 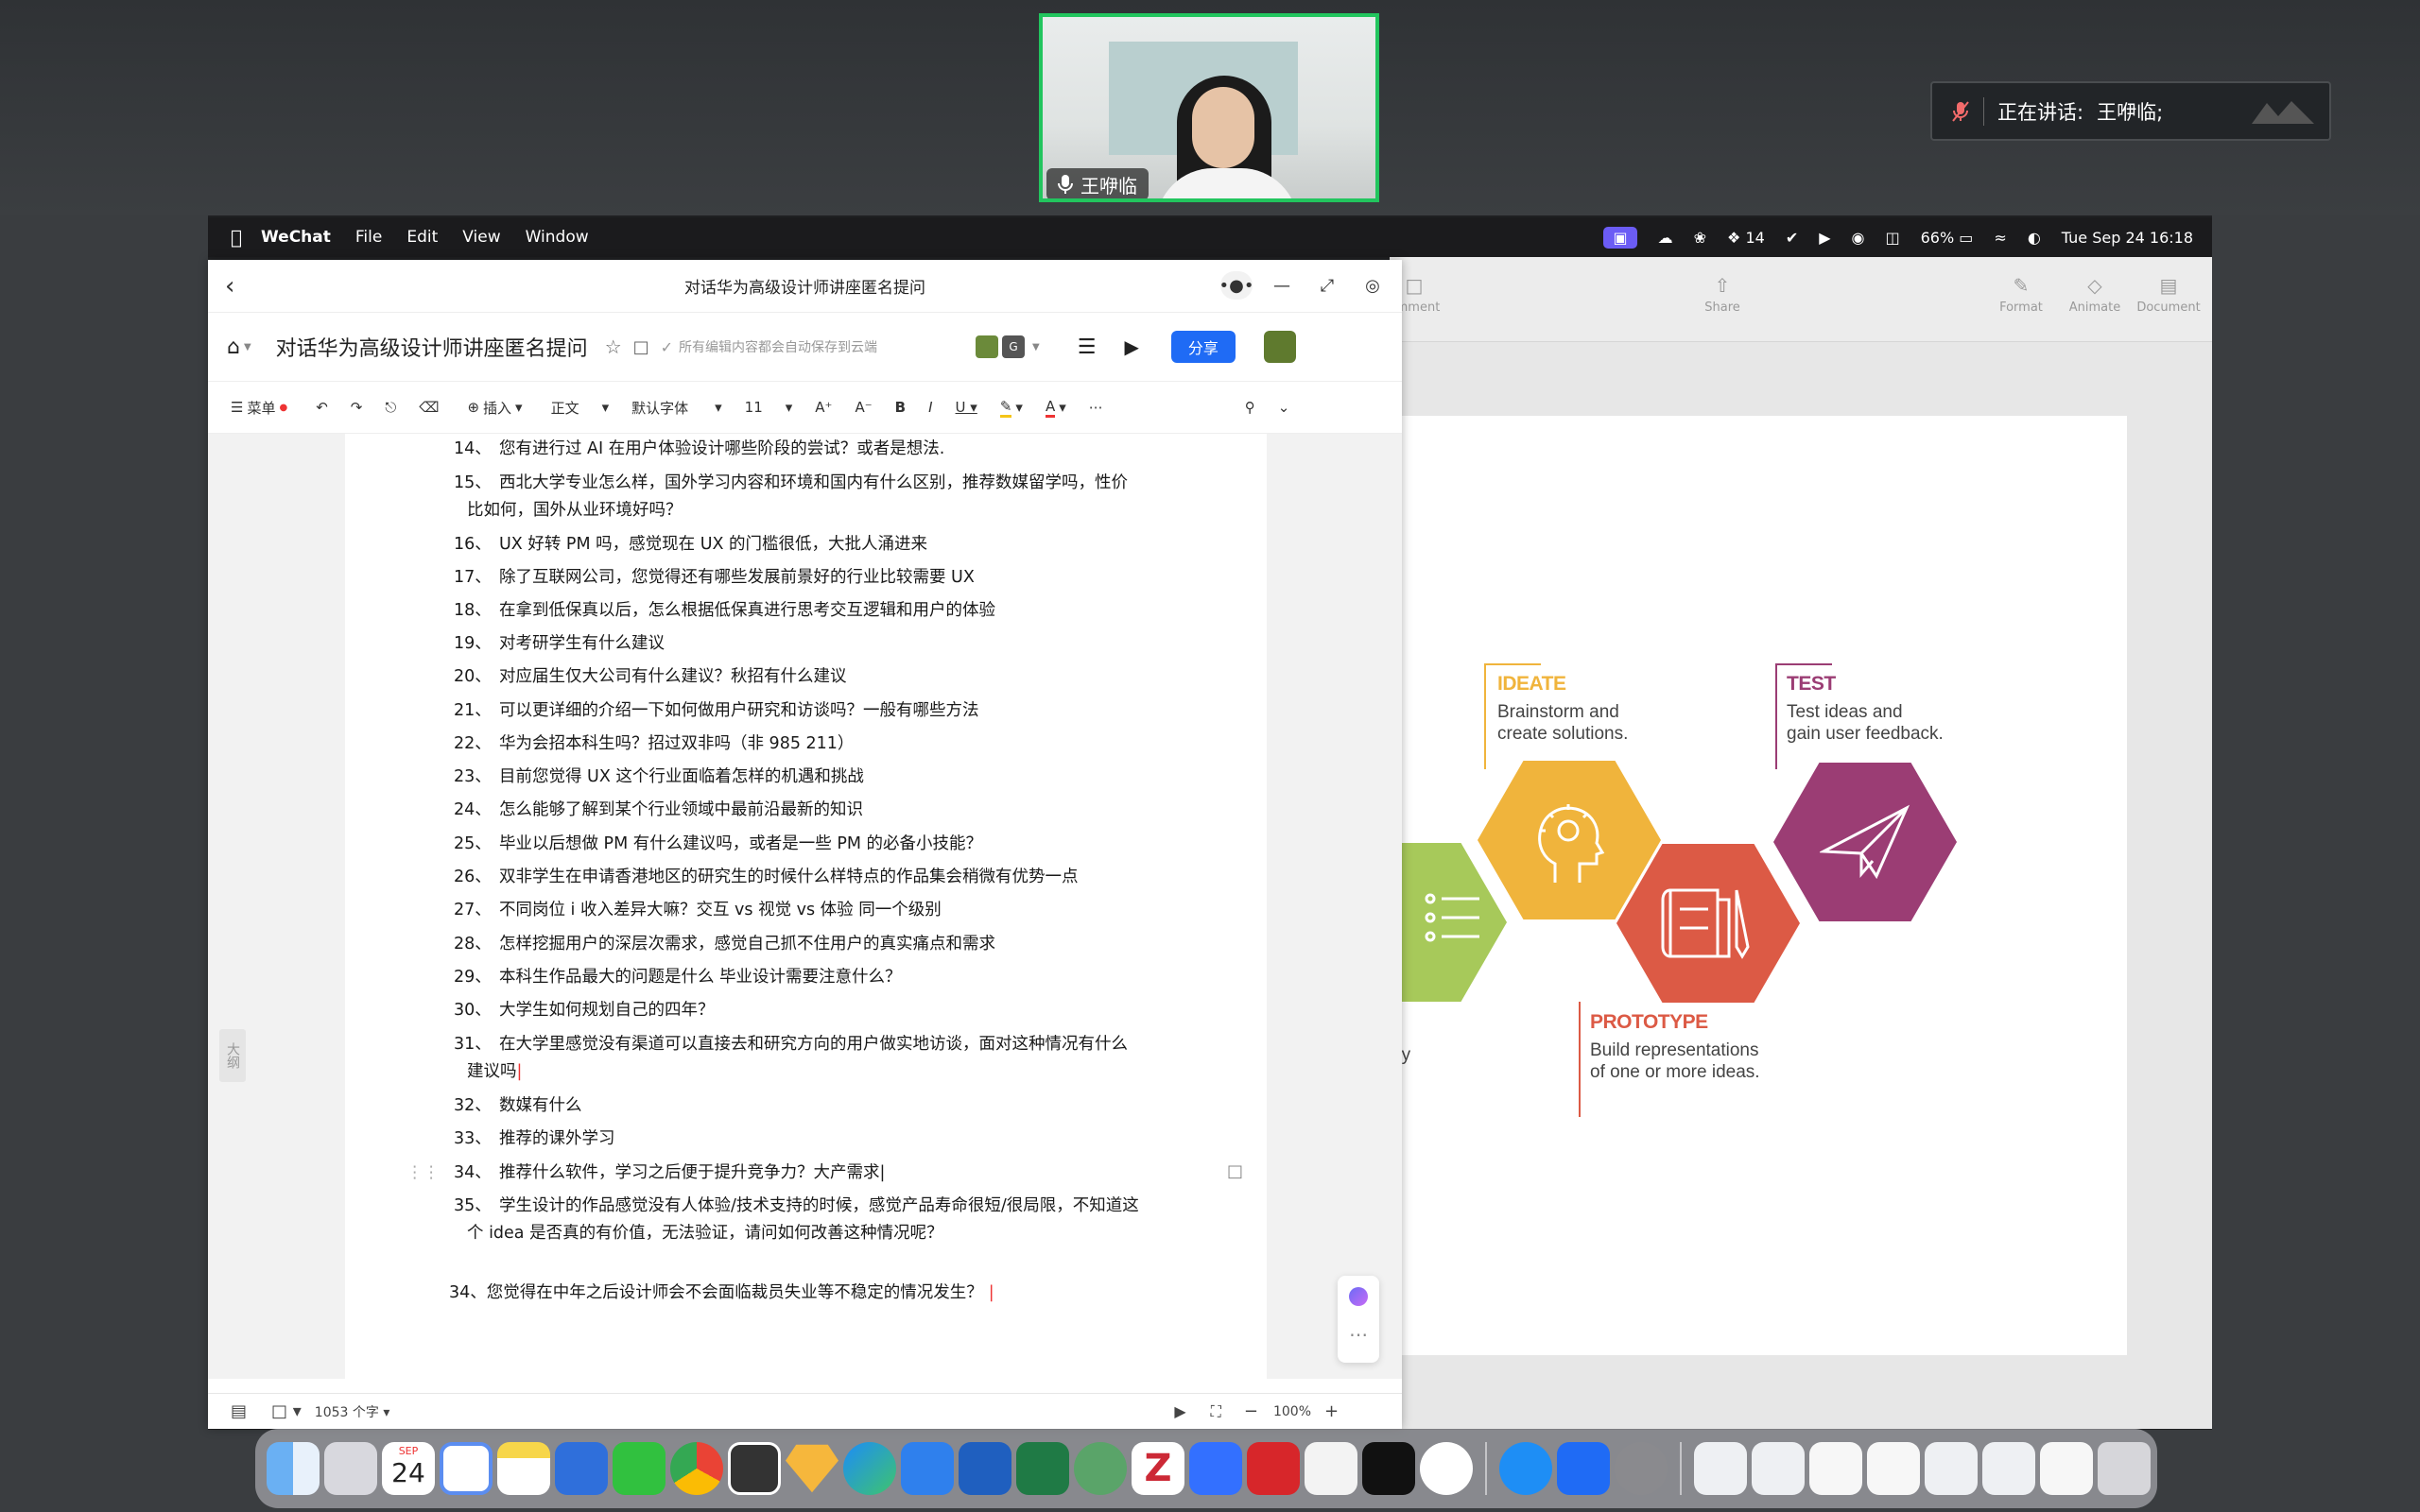 I want to click on list-item: 21、 可以更详细的介绍一下如何做用户研究和访谈吗？一般有哪些方法, so click(x=803, y=711).